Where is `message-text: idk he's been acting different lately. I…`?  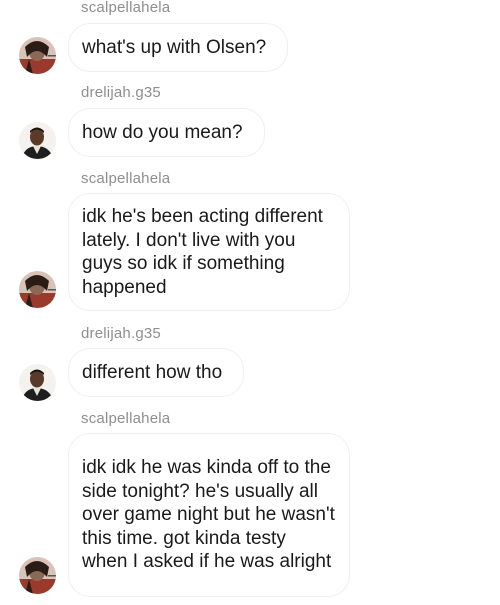
message-text: idk he's been acting different lately. I… is located at coordinates (202, 252).